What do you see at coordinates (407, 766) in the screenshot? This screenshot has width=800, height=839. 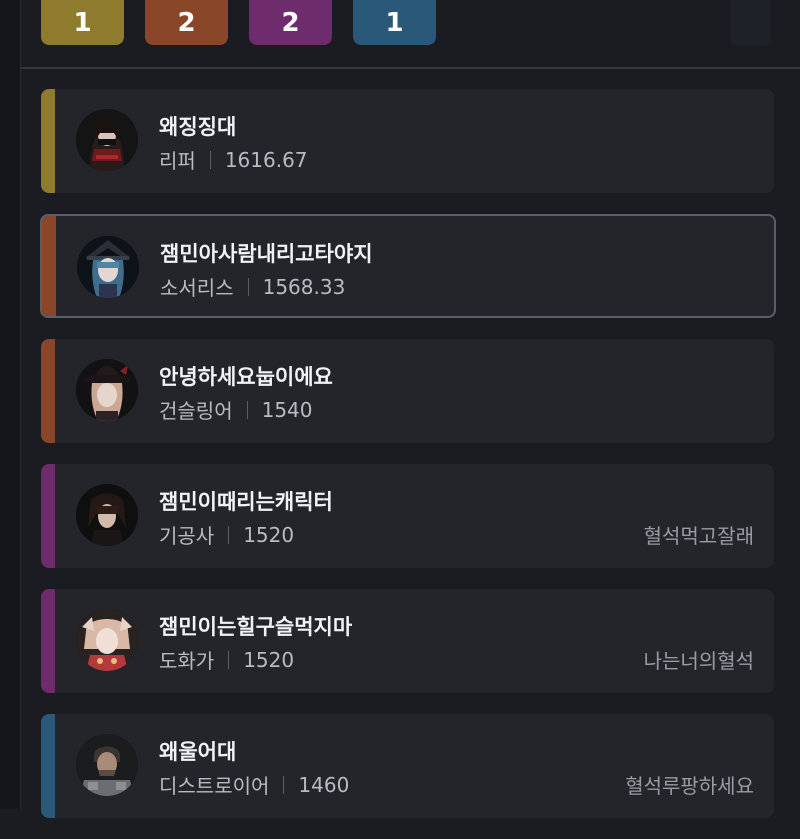 I see `member-card: 왜울어대 디스트로이어 1460 혈석루팡하세요` at bounding box center [407, 766].